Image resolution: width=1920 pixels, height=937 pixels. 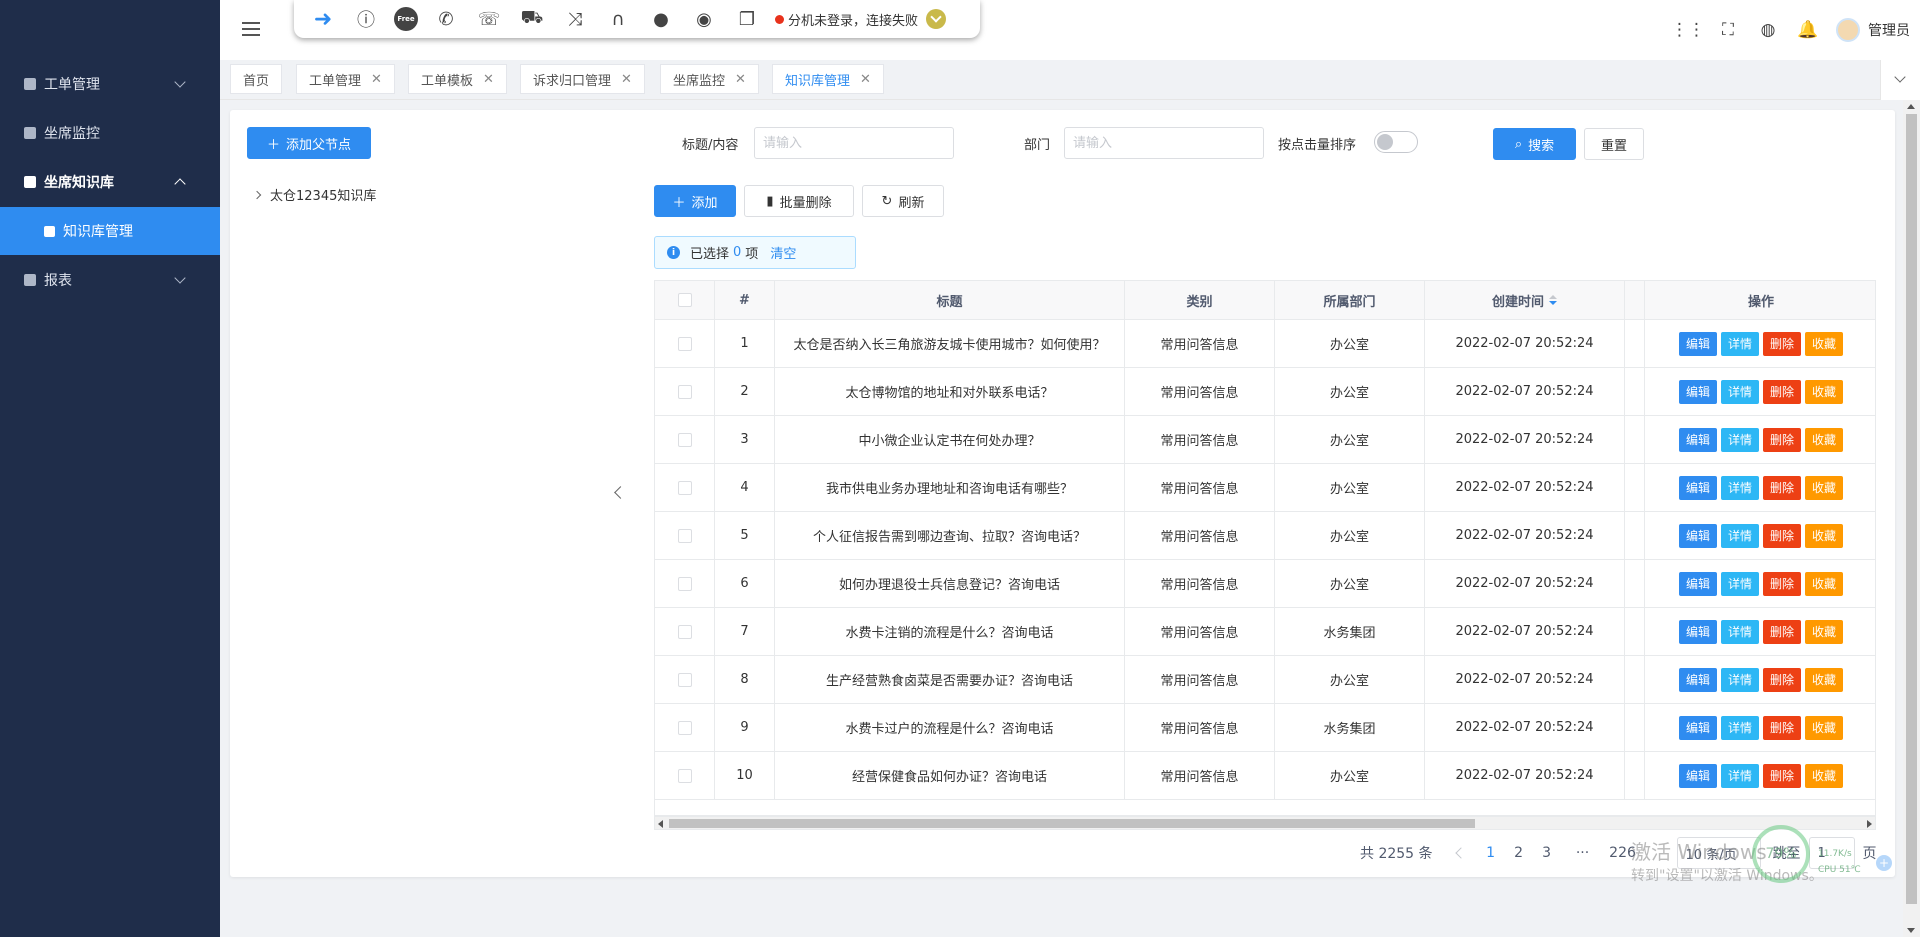 What do you see at coordinates (747, 19) in the screenshot?
I see `copy-icon: ❐` at bounding box center [747, 19].